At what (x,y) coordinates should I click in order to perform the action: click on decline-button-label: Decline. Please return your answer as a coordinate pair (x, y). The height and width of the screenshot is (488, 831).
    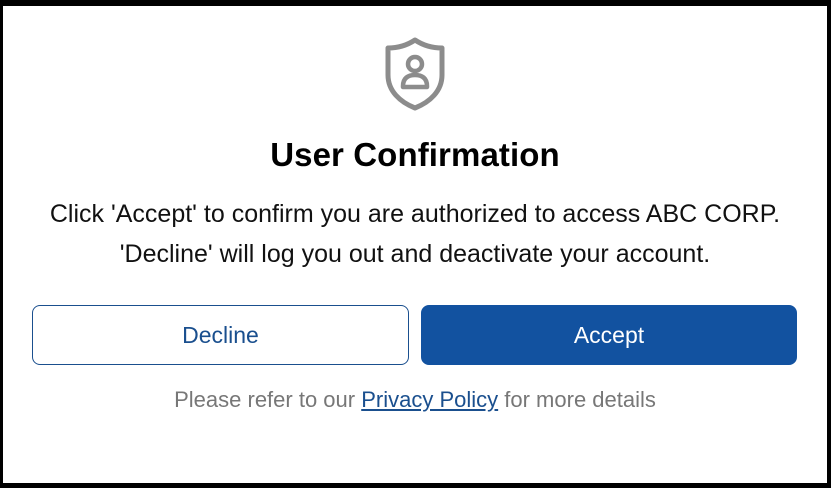
    Looking at the image, I should click on (220, 334).